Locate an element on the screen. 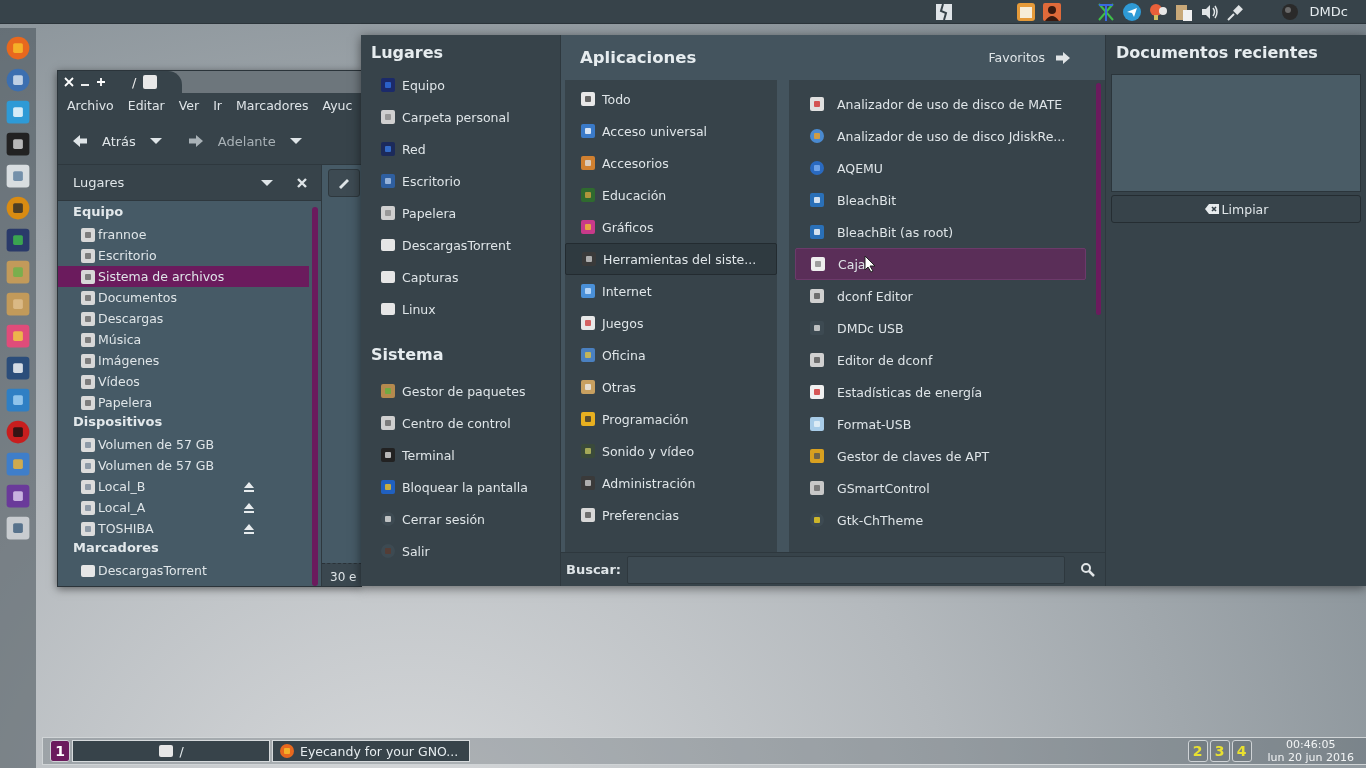 This screenshot has width=1366, height=768. app-item: Analizador de uso de disco de MATE is located at coordinates (940, 104).